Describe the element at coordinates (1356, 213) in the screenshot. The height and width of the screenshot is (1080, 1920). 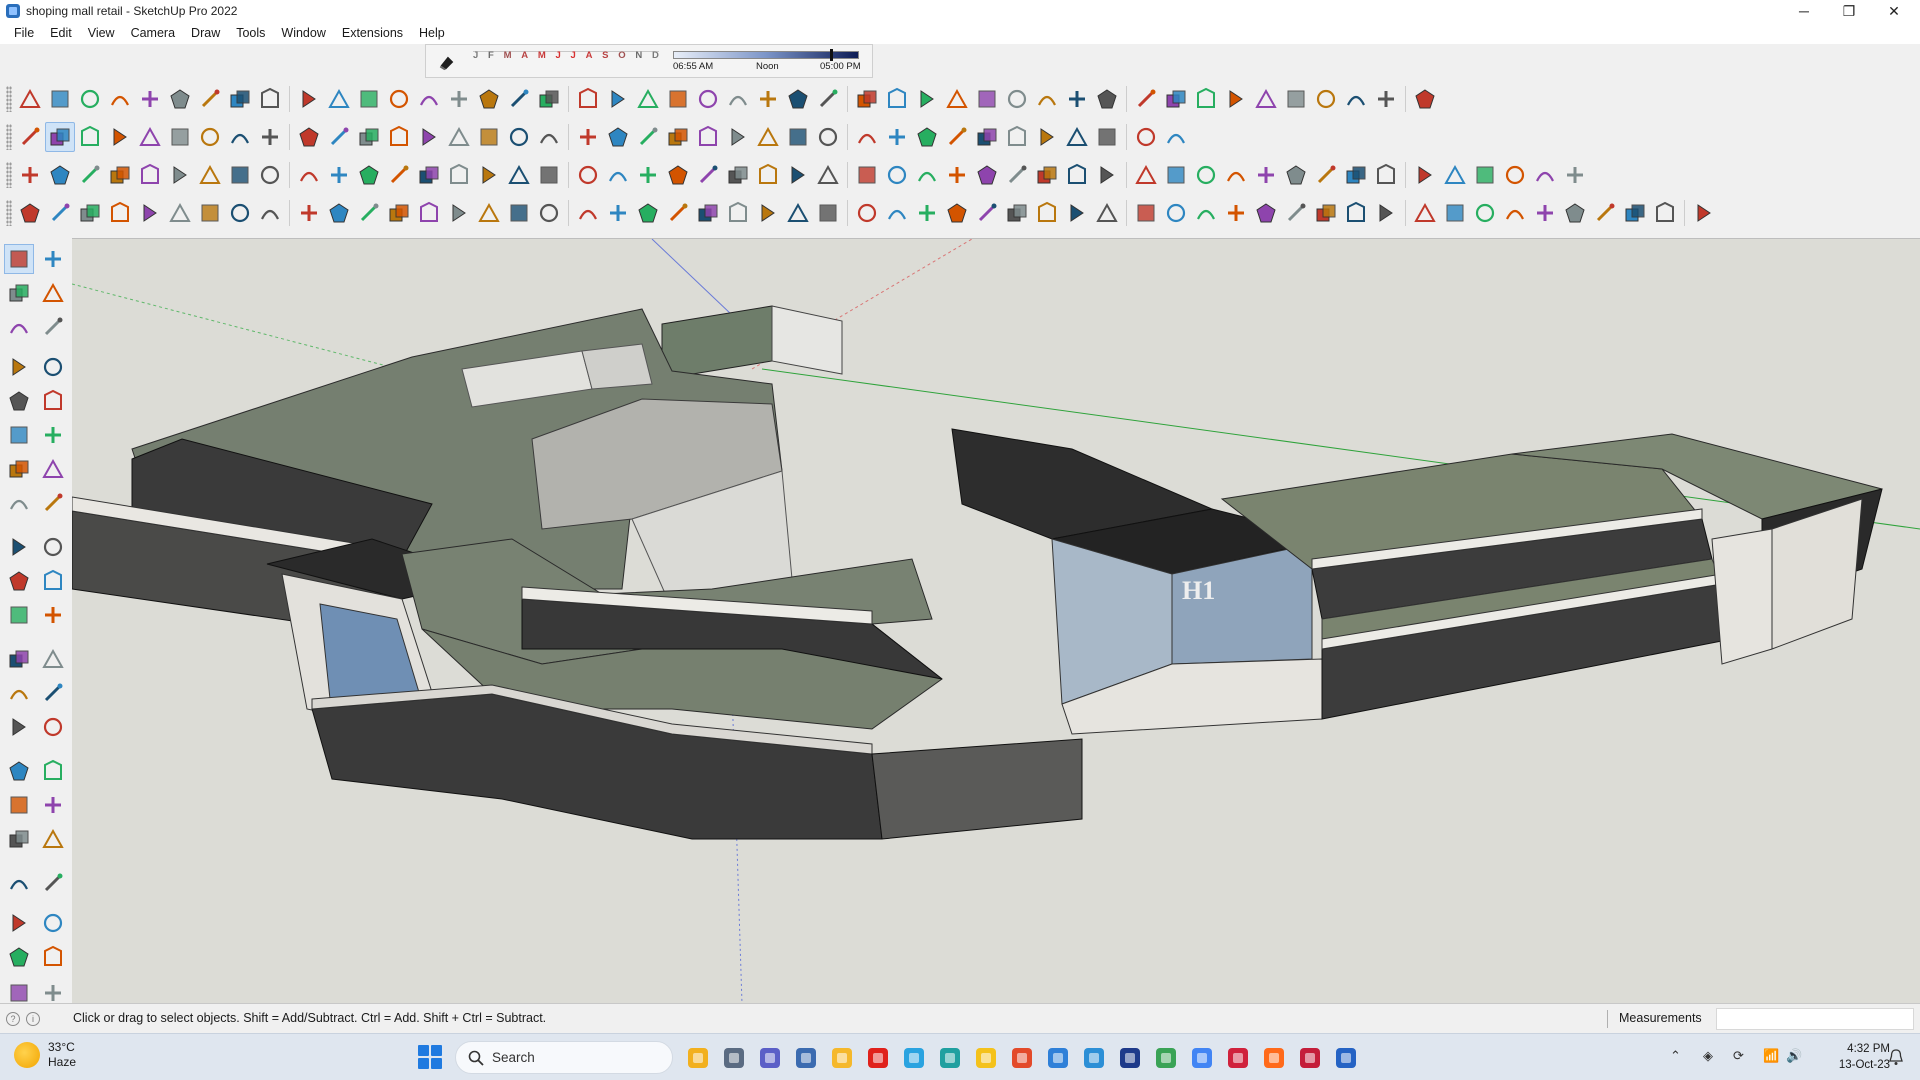
I see `face-26-icon` at that location.